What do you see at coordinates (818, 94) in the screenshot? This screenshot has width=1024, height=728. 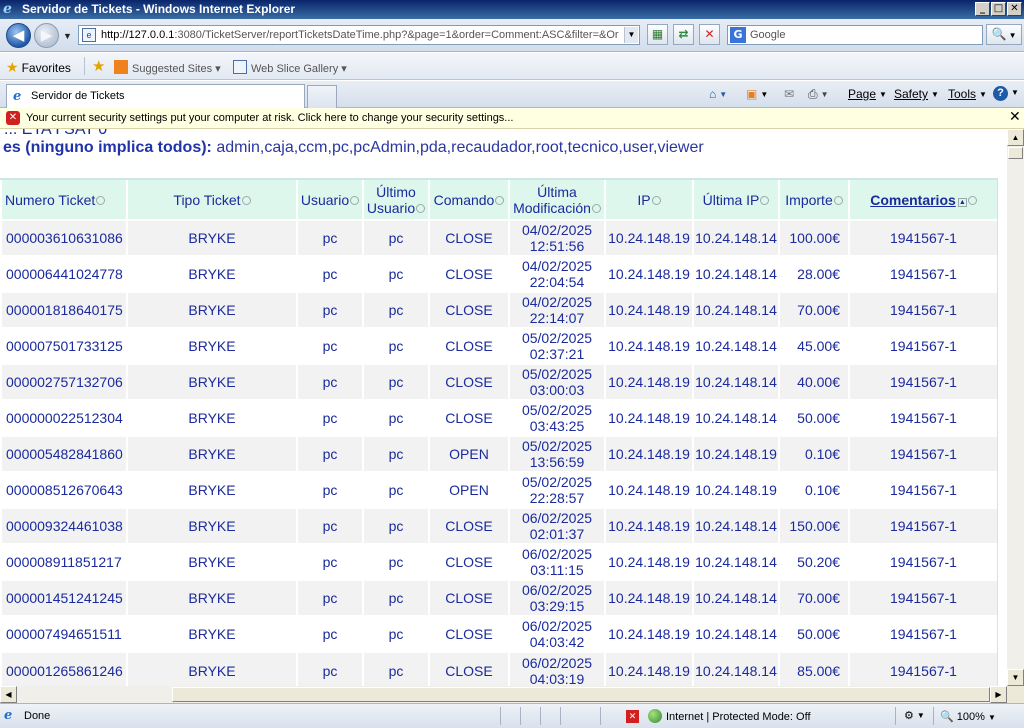 I see `print-button: ⎙ ▼` at bounding box center [818, 94].